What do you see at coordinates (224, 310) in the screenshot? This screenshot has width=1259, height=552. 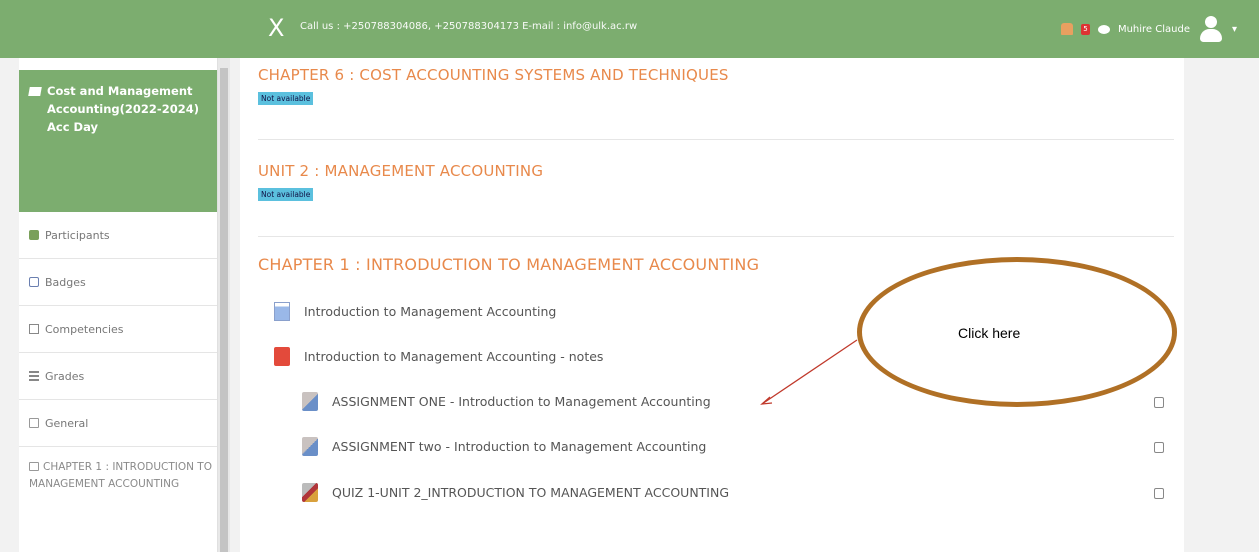 I see `scrollbar-thumb` at bounding box center [224, 310].